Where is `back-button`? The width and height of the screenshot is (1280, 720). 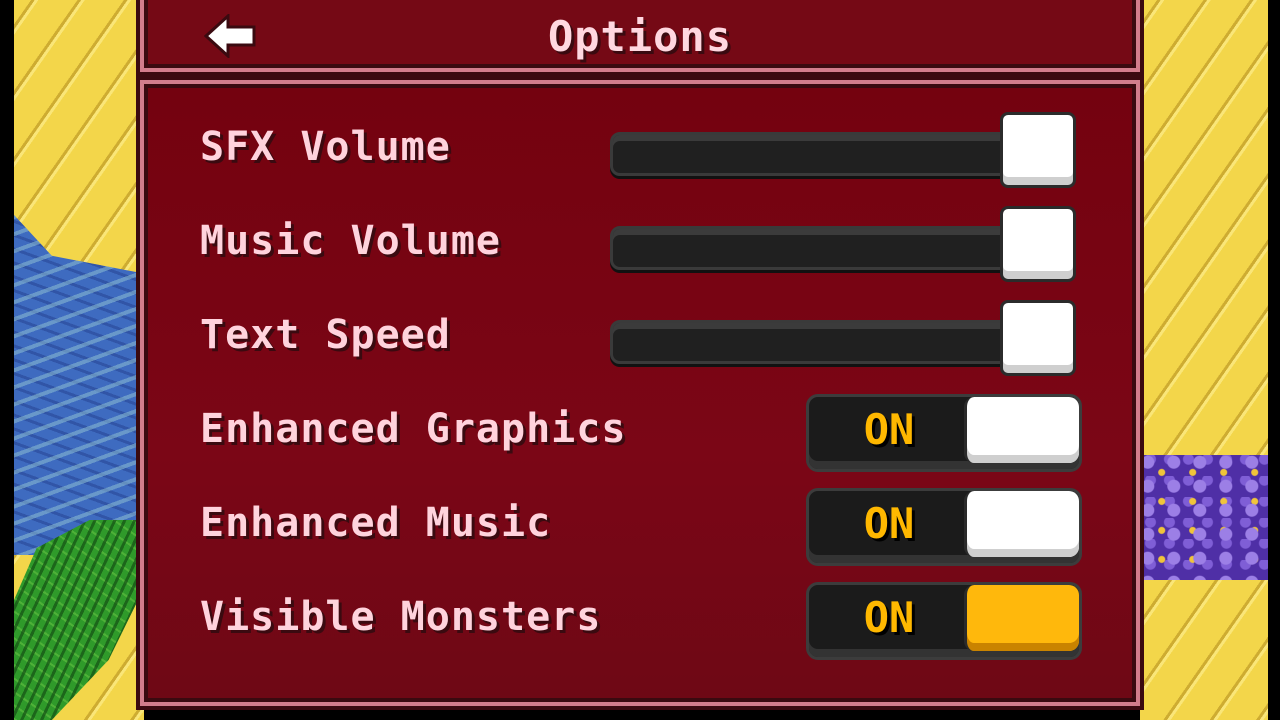 back-button is located at coordinates (229, 36).